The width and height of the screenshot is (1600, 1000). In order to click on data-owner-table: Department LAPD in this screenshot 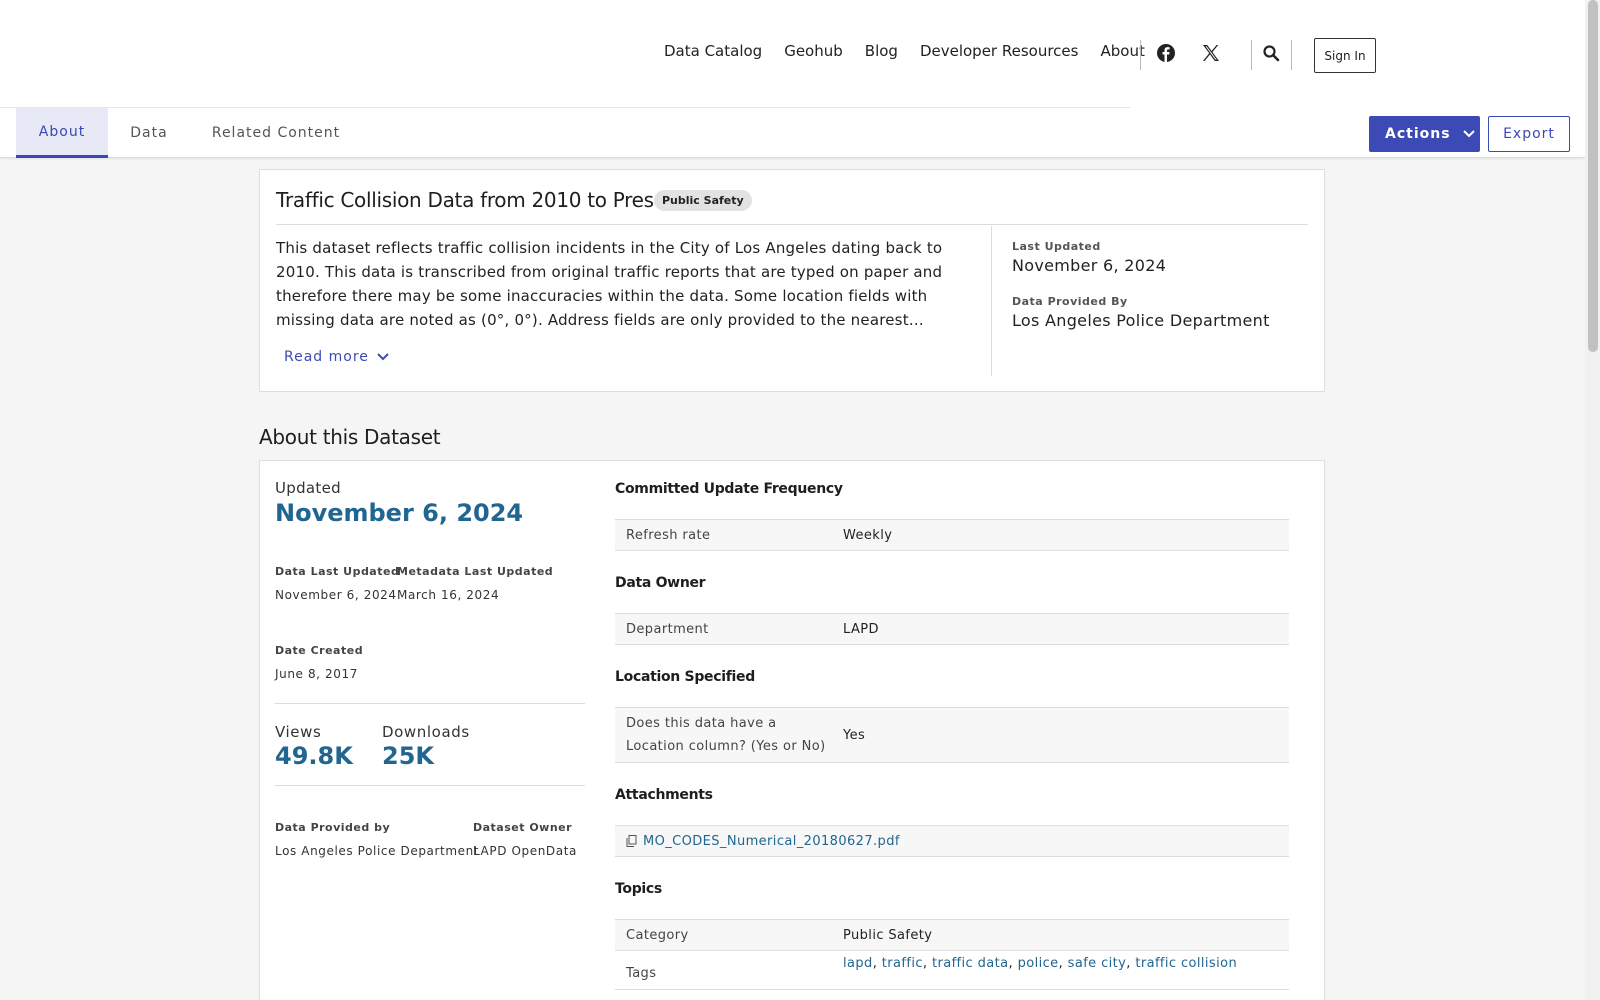, I will do `click(952, 629)`.